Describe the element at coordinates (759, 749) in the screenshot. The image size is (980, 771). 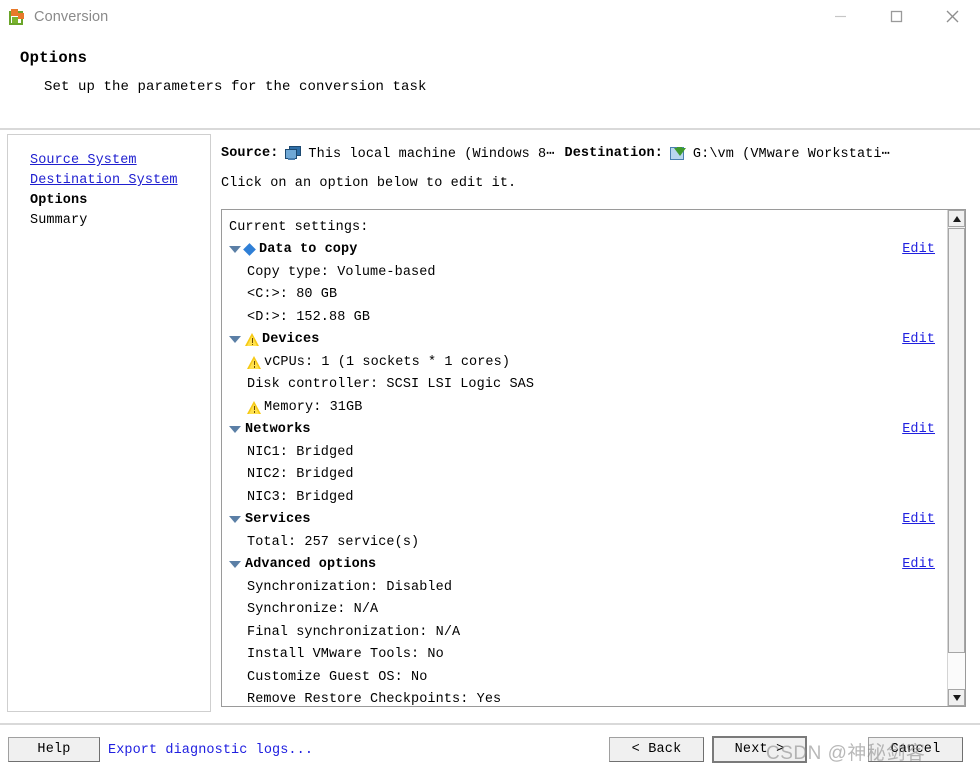
I see `next-button: Next >` at that location.